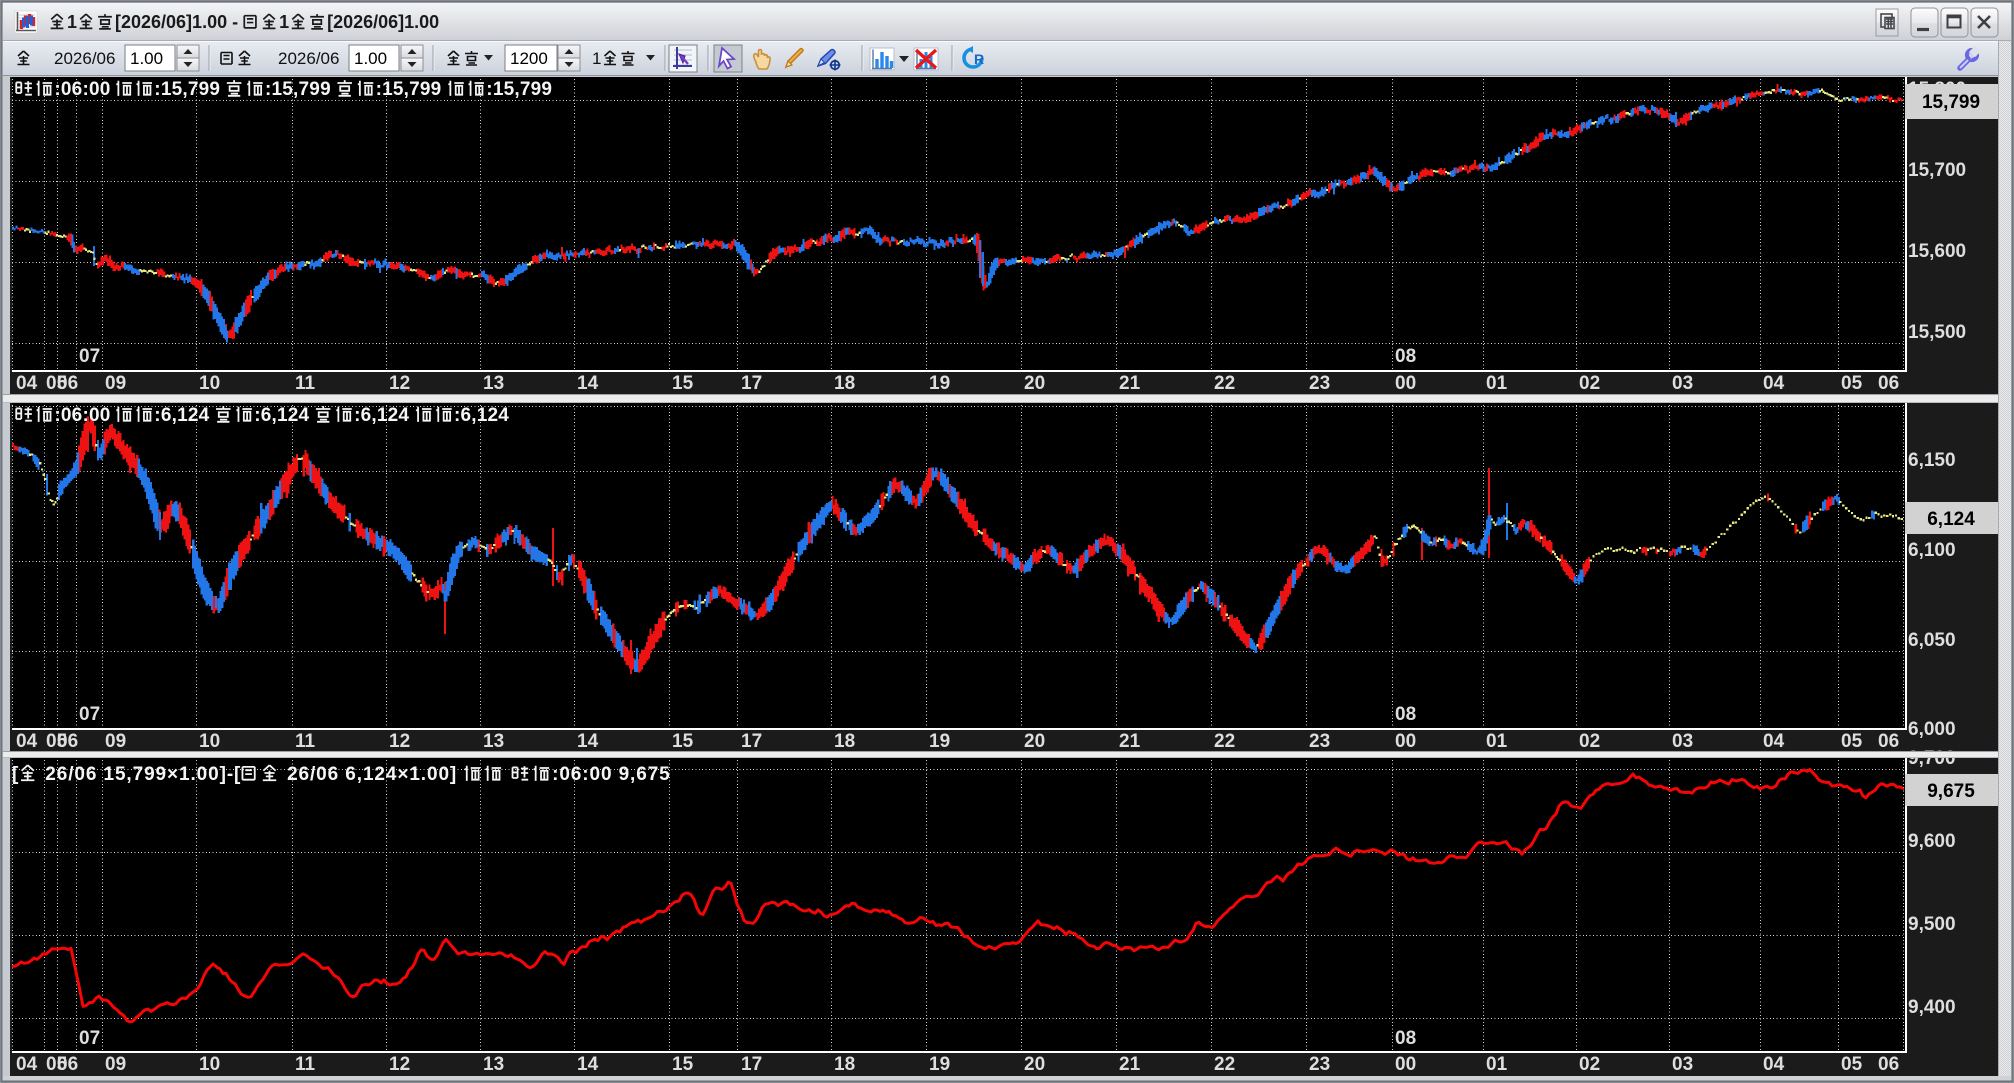 This screenshot has height=1083, width=2014. I want to click on svg-text: 26/06 15,799×1.00]-[, so click(140, 774).